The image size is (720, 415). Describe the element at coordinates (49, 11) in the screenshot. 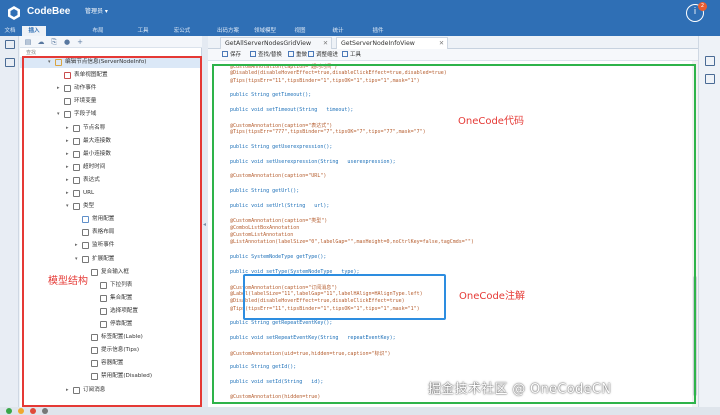

I see `app-name: CodeBee` at that location.